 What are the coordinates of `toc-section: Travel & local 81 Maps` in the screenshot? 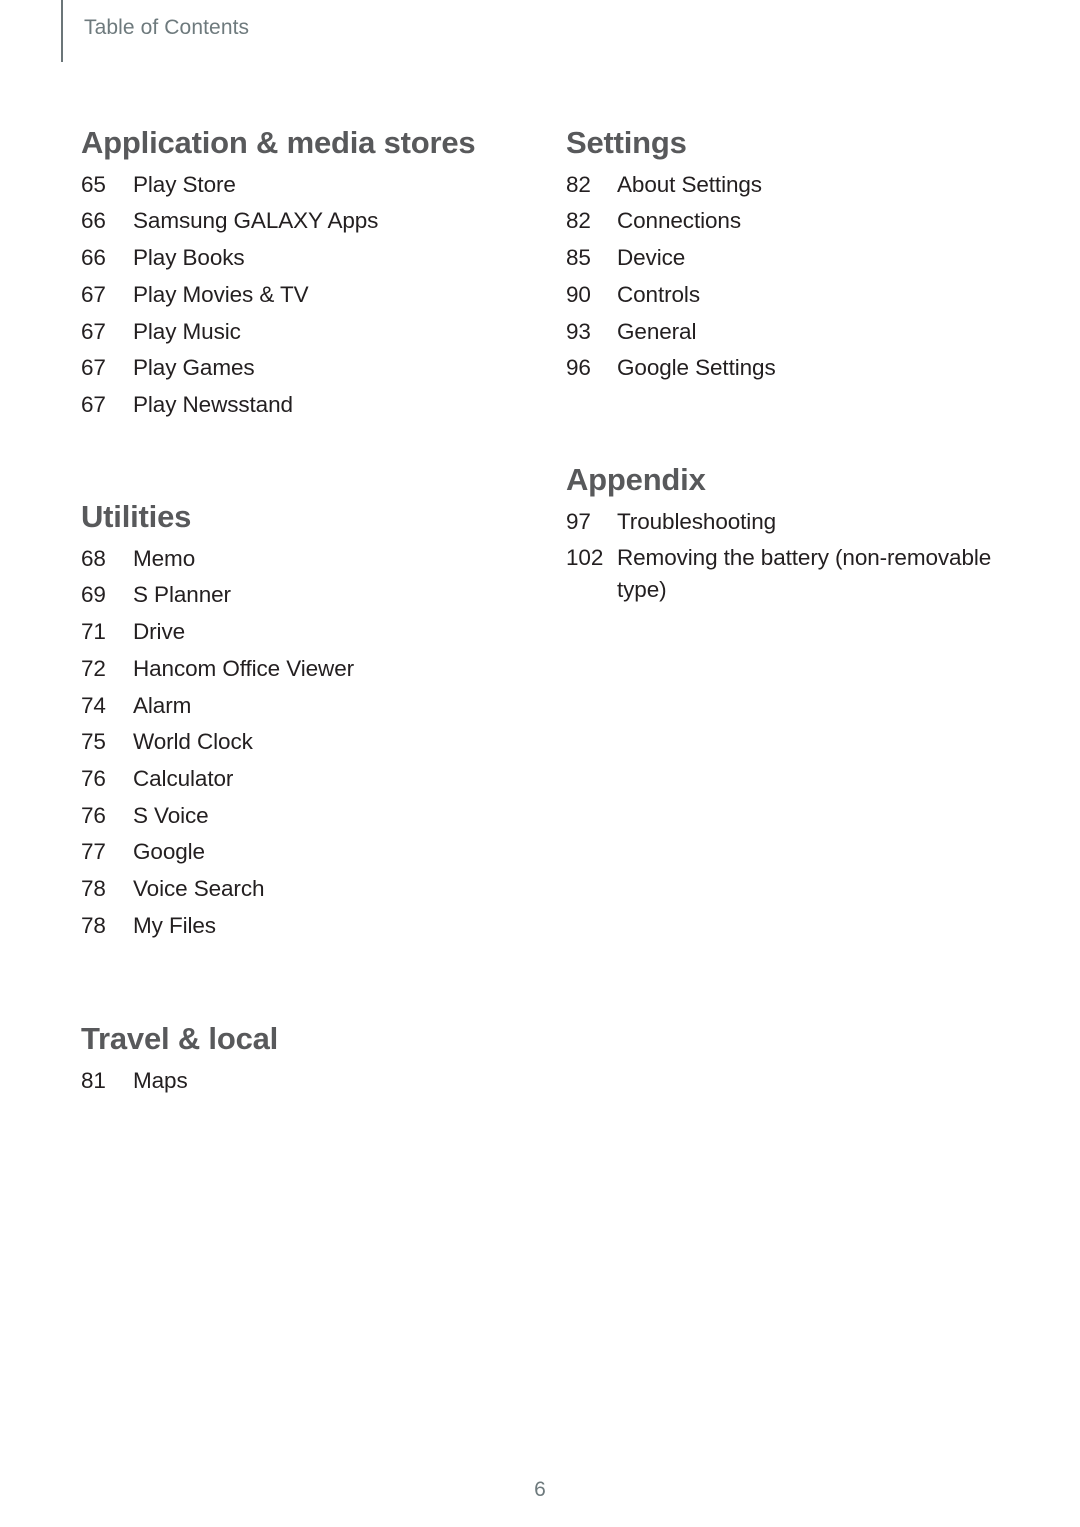 It's located at (308, 1060).